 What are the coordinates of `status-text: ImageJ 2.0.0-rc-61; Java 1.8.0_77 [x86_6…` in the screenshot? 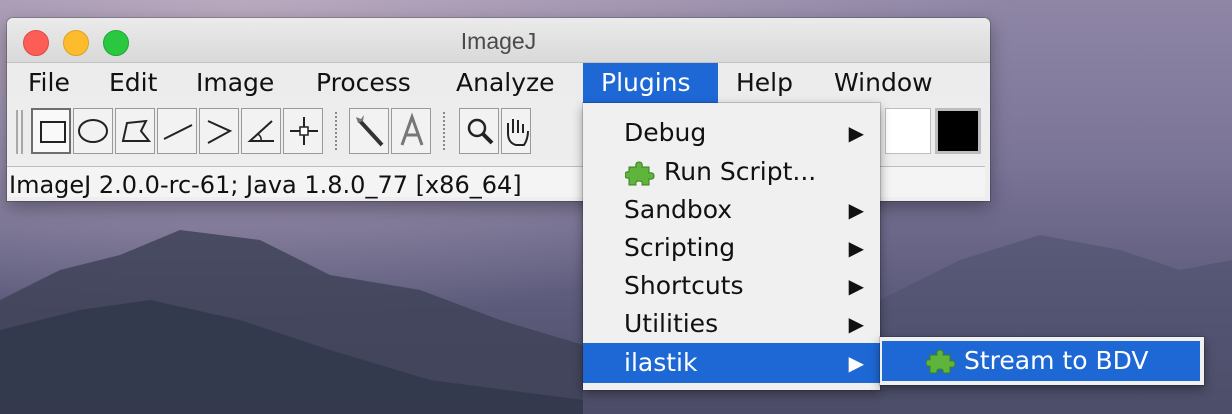 It's located at (265, 185).